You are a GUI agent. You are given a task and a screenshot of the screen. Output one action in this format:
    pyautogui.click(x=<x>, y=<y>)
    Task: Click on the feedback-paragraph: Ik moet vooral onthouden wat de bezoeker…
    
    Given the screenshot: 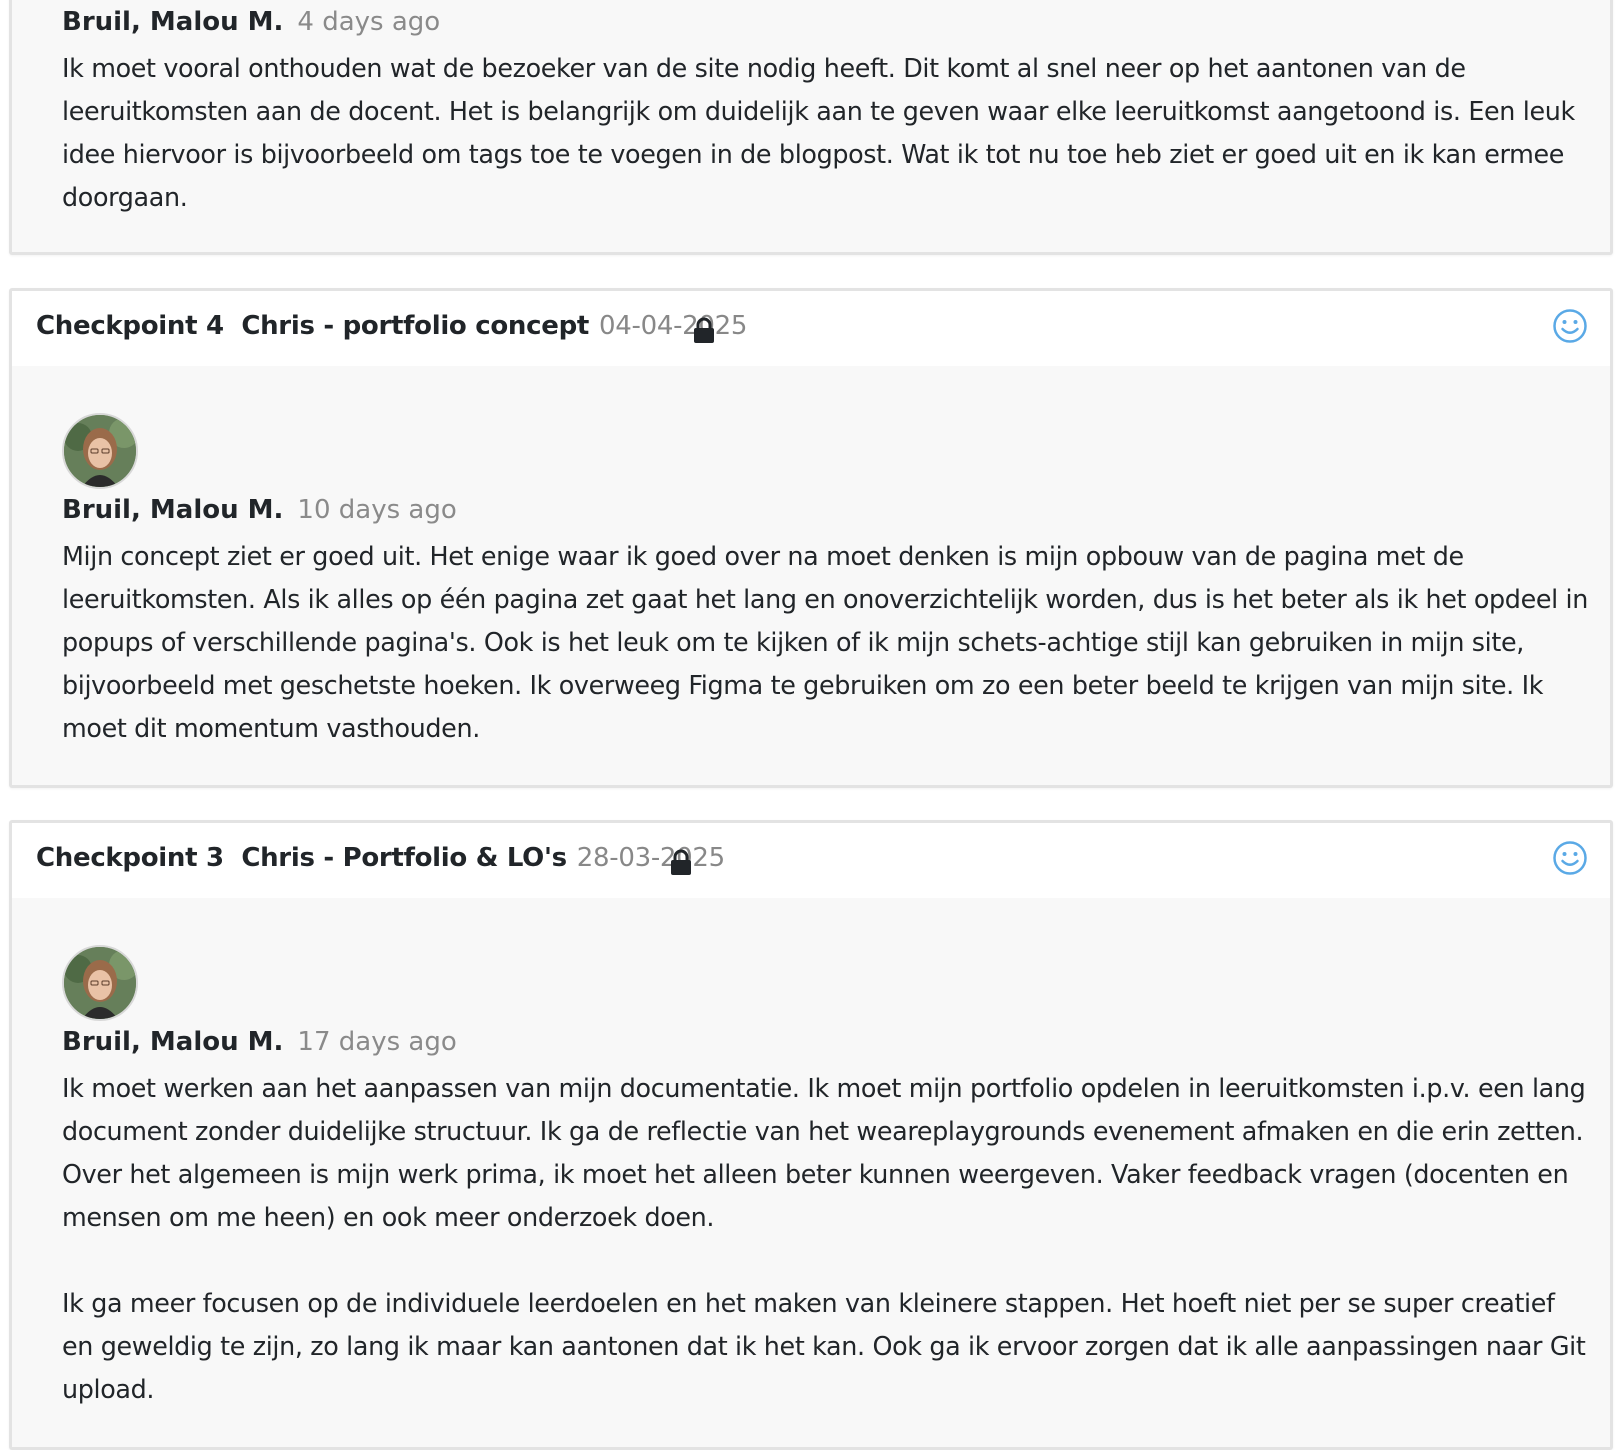 What is the action you would take?
    pyautogui.click(x=818, y=132)
    